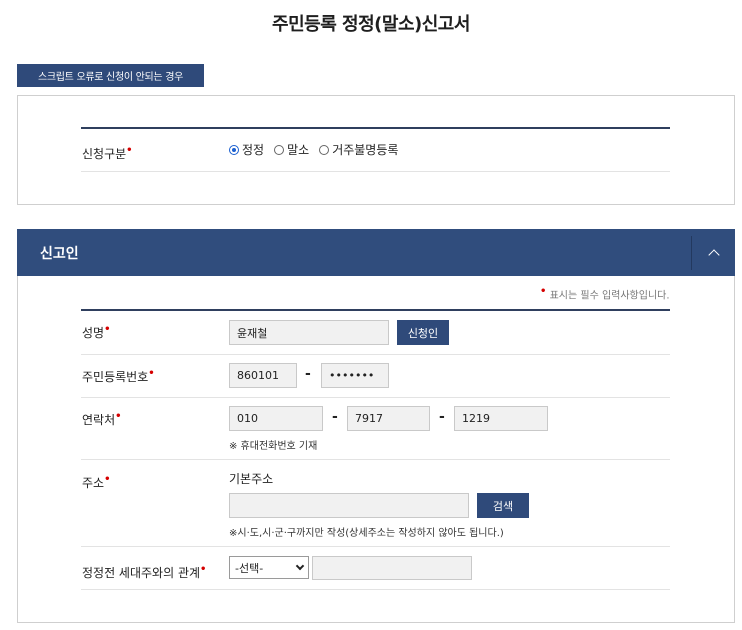 The image size is (742, 630). Describe the element at coordinates (376, 252) in the screenshot. I see `reporter-section-header` at that location.